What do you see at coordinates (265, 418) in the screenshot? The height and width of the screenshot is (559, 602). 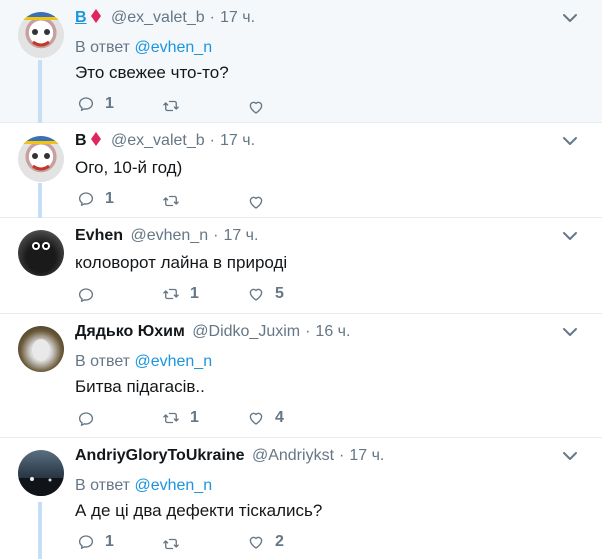 I see `like-button: 4` at bounding box center [265, 418].